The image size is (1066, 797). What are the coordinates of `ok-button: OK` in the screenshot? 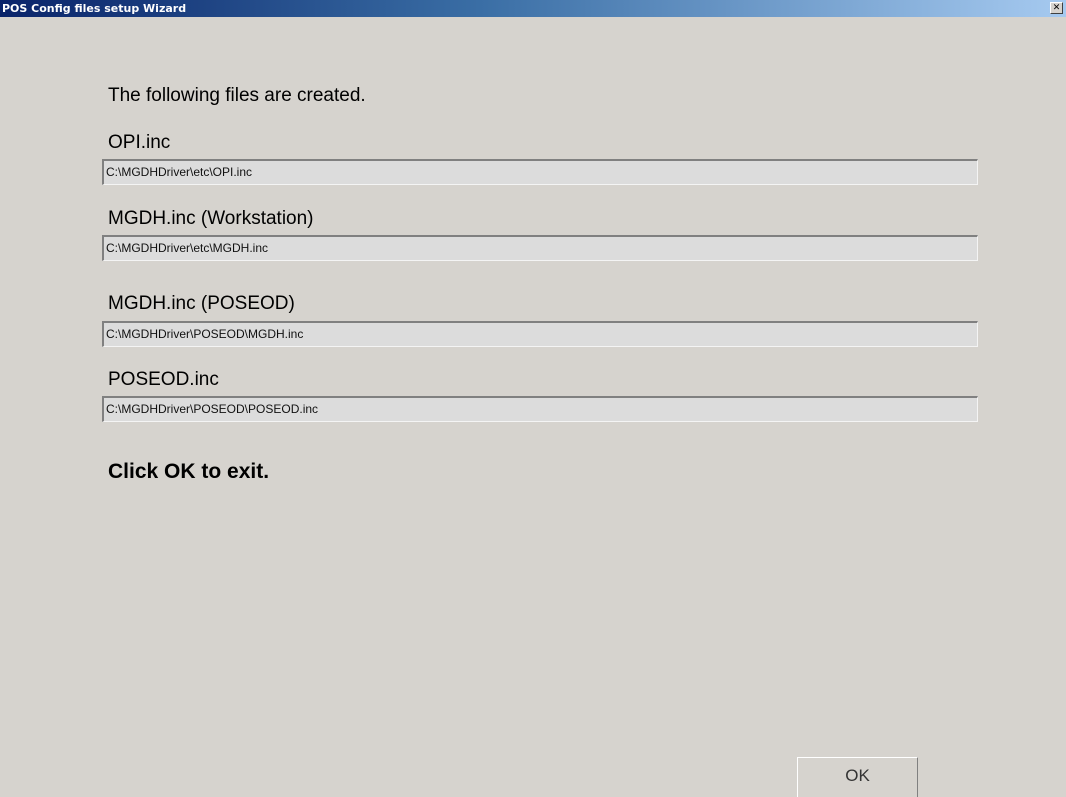 It's located at (857, 777).